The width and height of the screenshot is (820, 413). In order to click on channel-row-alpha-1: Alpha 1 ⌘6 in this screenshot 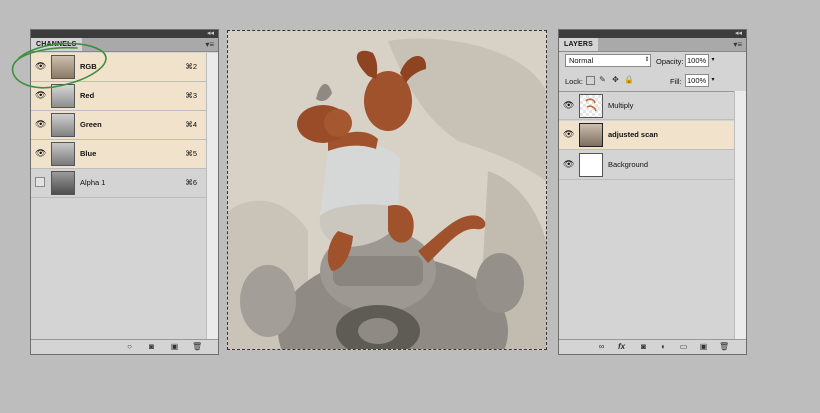, I will do `click(118, 183)`.